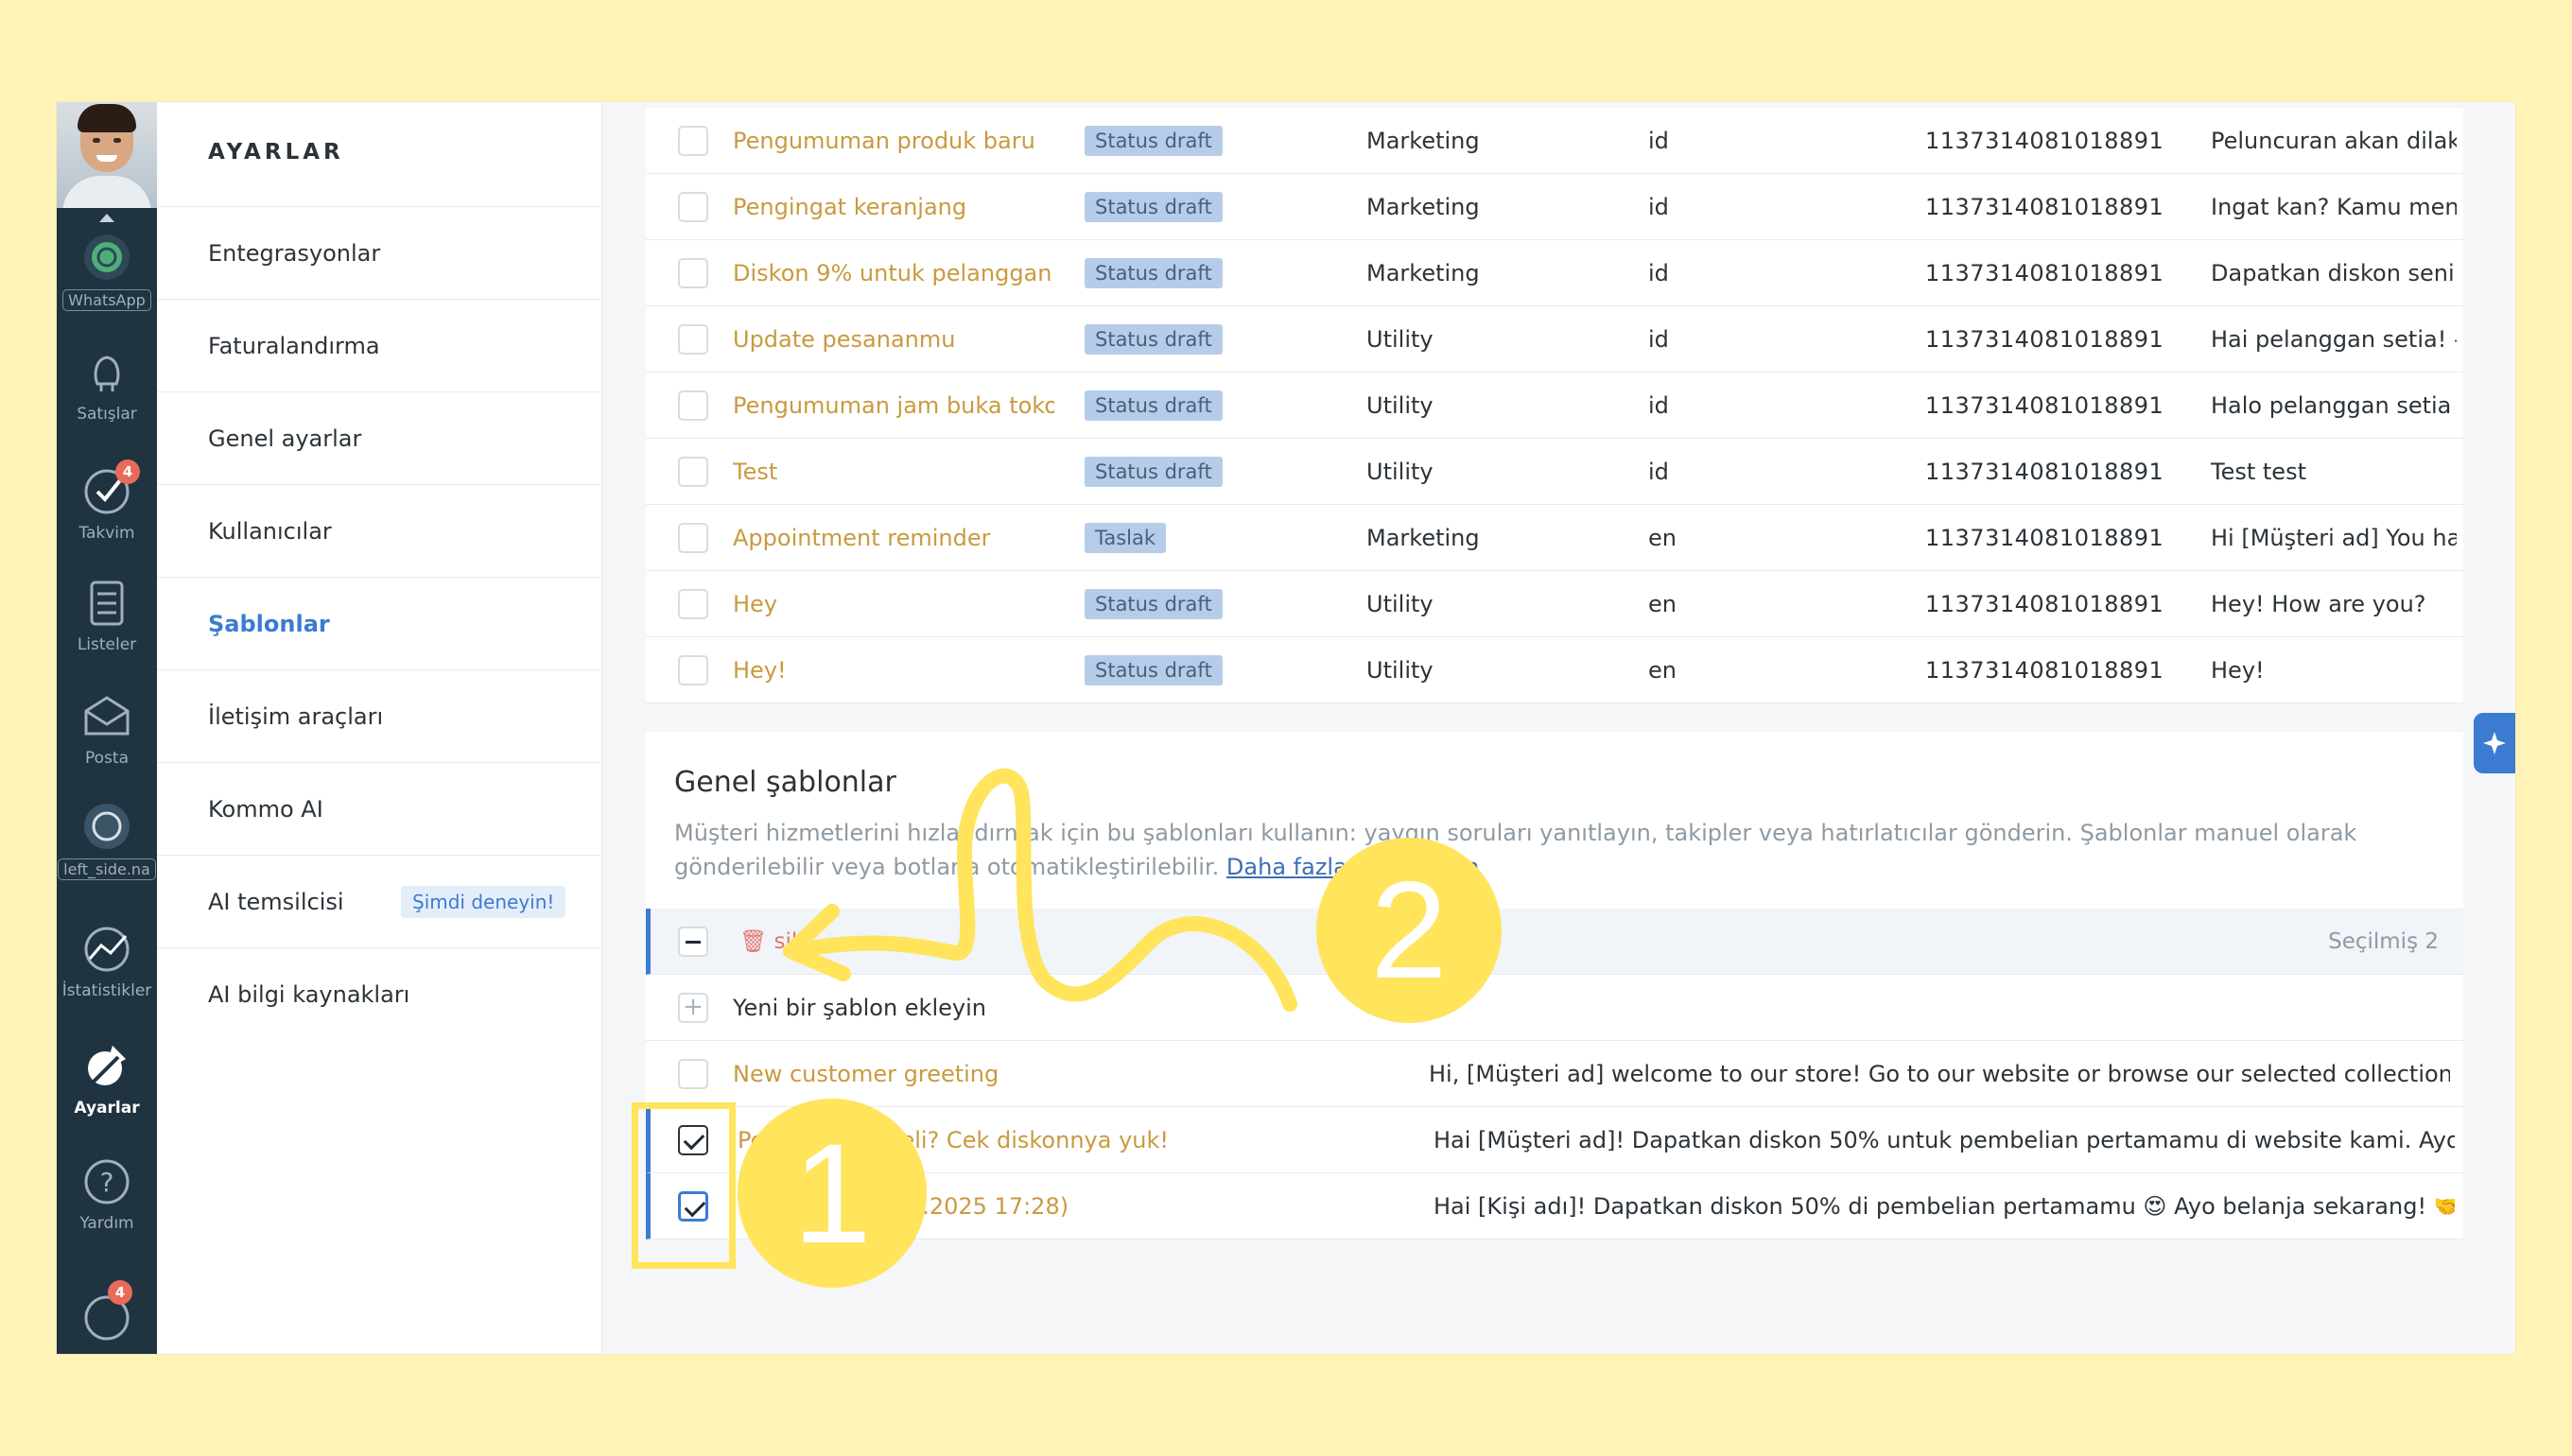 This screenshot has height=1456, width=2572. What do you see at coordinates (1040, 890) in the screenshot?
I see `annotation-arrow` at bounding box center [1040, 890].